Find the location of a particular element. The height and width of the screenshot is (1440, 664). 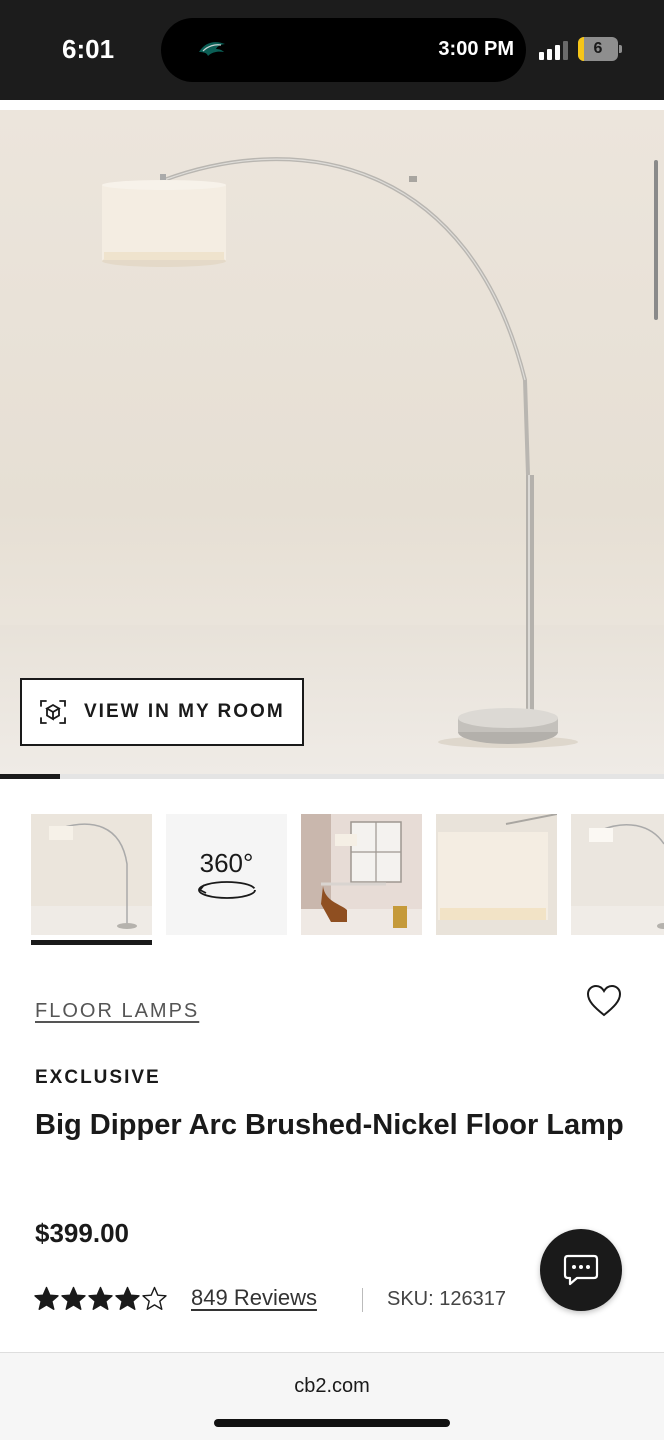

product-sku: SKU: 126317 is located at coordinates (446, 1299).